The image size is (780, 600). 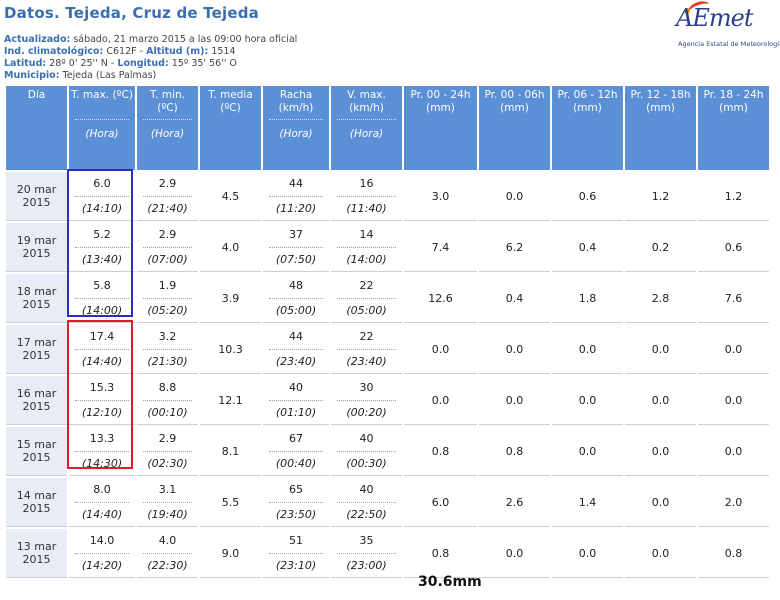 I want to click on p06-cell: 0.4, so click(x=514, y=298).